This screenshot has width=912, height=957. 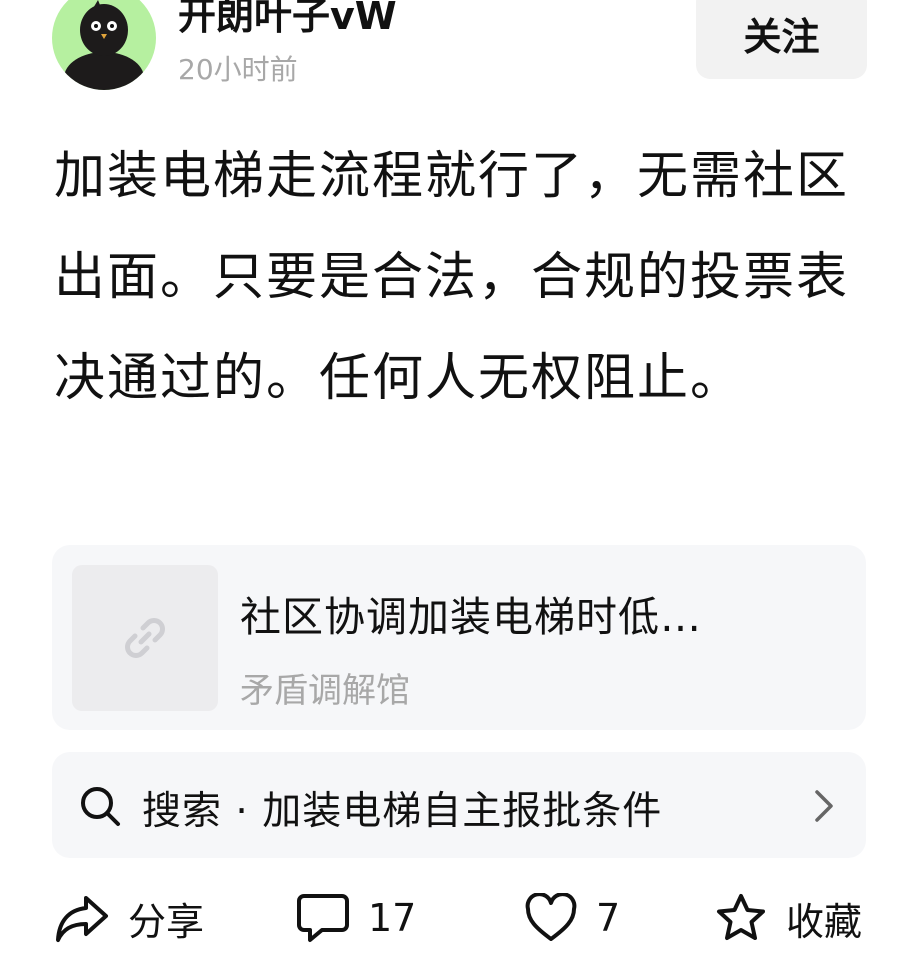 I want to click on chevron-right-icon, so click(x=824, y=806).